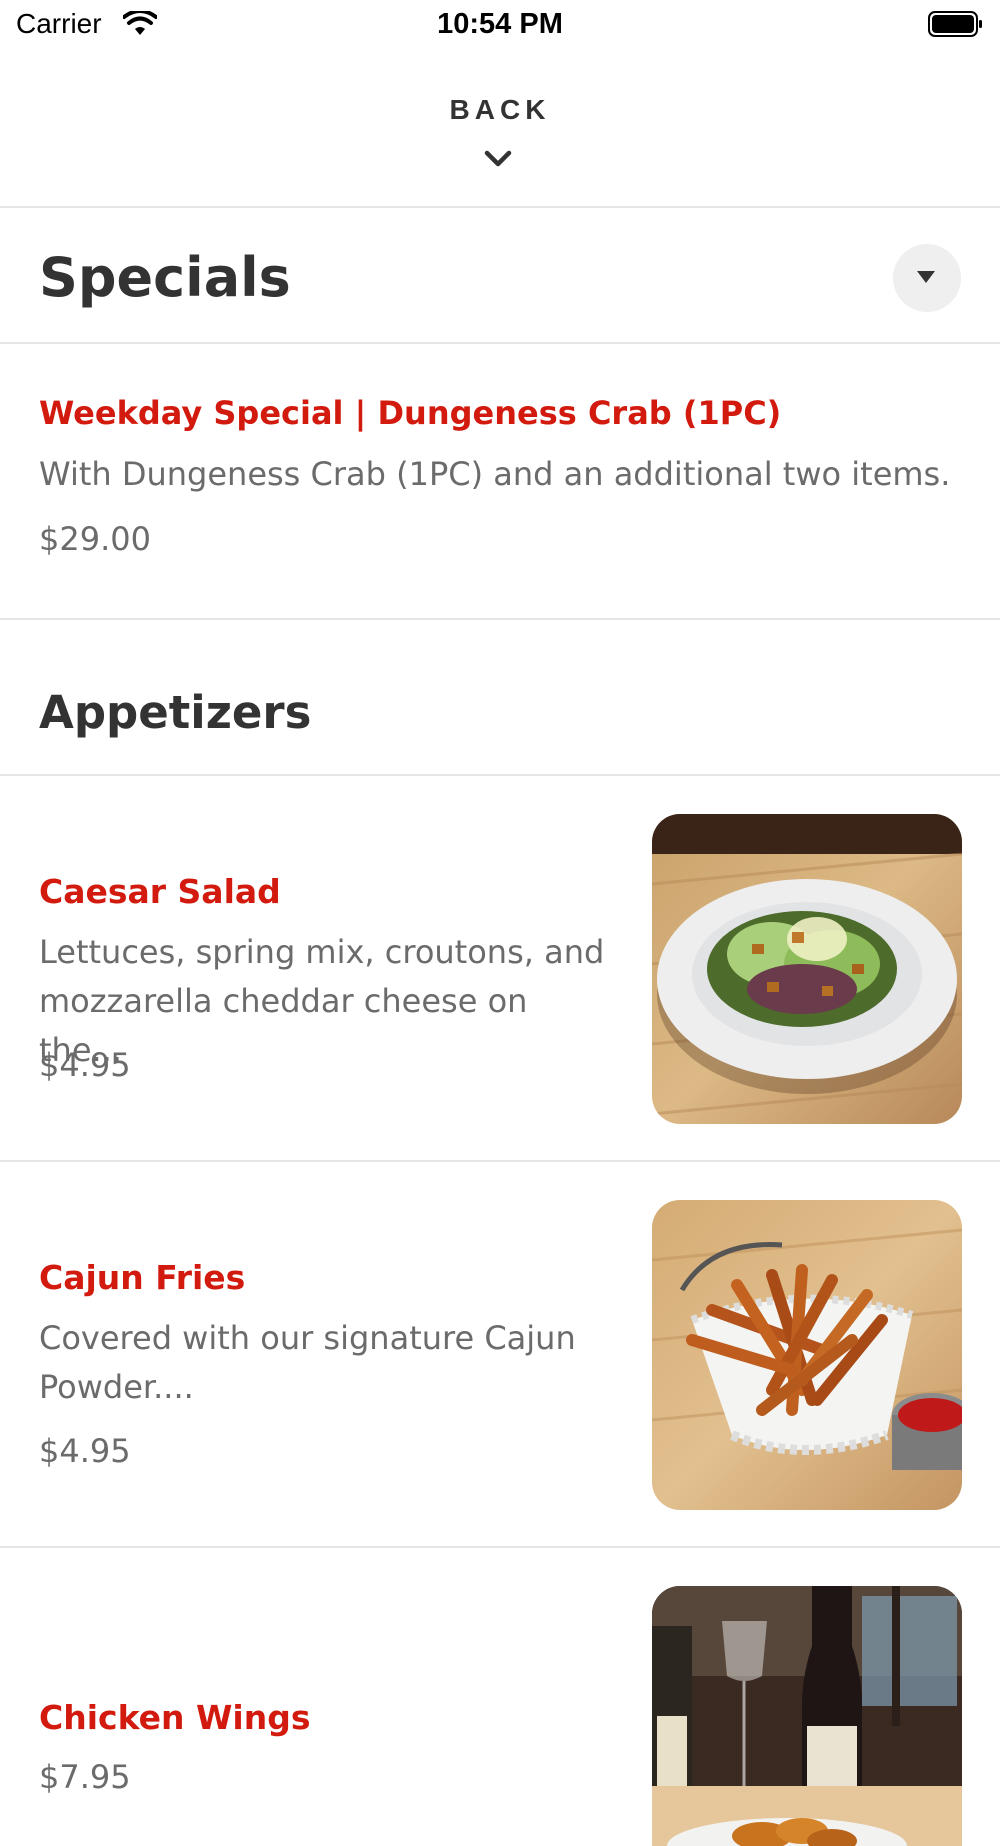 This screenshot has width=1000, height=1846. What do you see at coordinates (498, 158) in the screenshot?
I see `chevron-down-icon` at bounding box center [498, 158].